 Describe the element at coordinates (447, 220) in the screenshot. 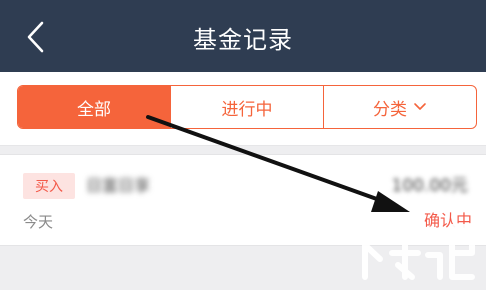

I see `status-text: 确认中` at that location.